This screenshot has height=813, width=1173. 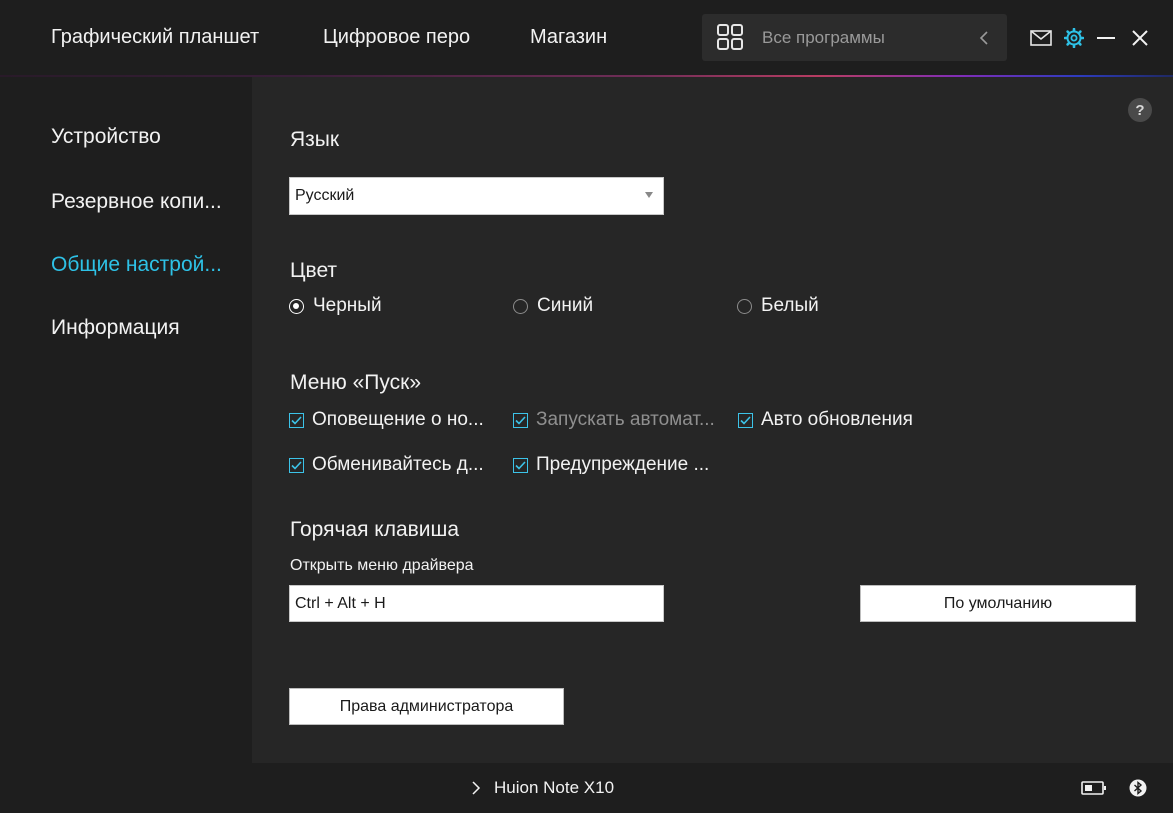 I want to click on checkbox-label: Авто обновления, so click(x=837, y=419).